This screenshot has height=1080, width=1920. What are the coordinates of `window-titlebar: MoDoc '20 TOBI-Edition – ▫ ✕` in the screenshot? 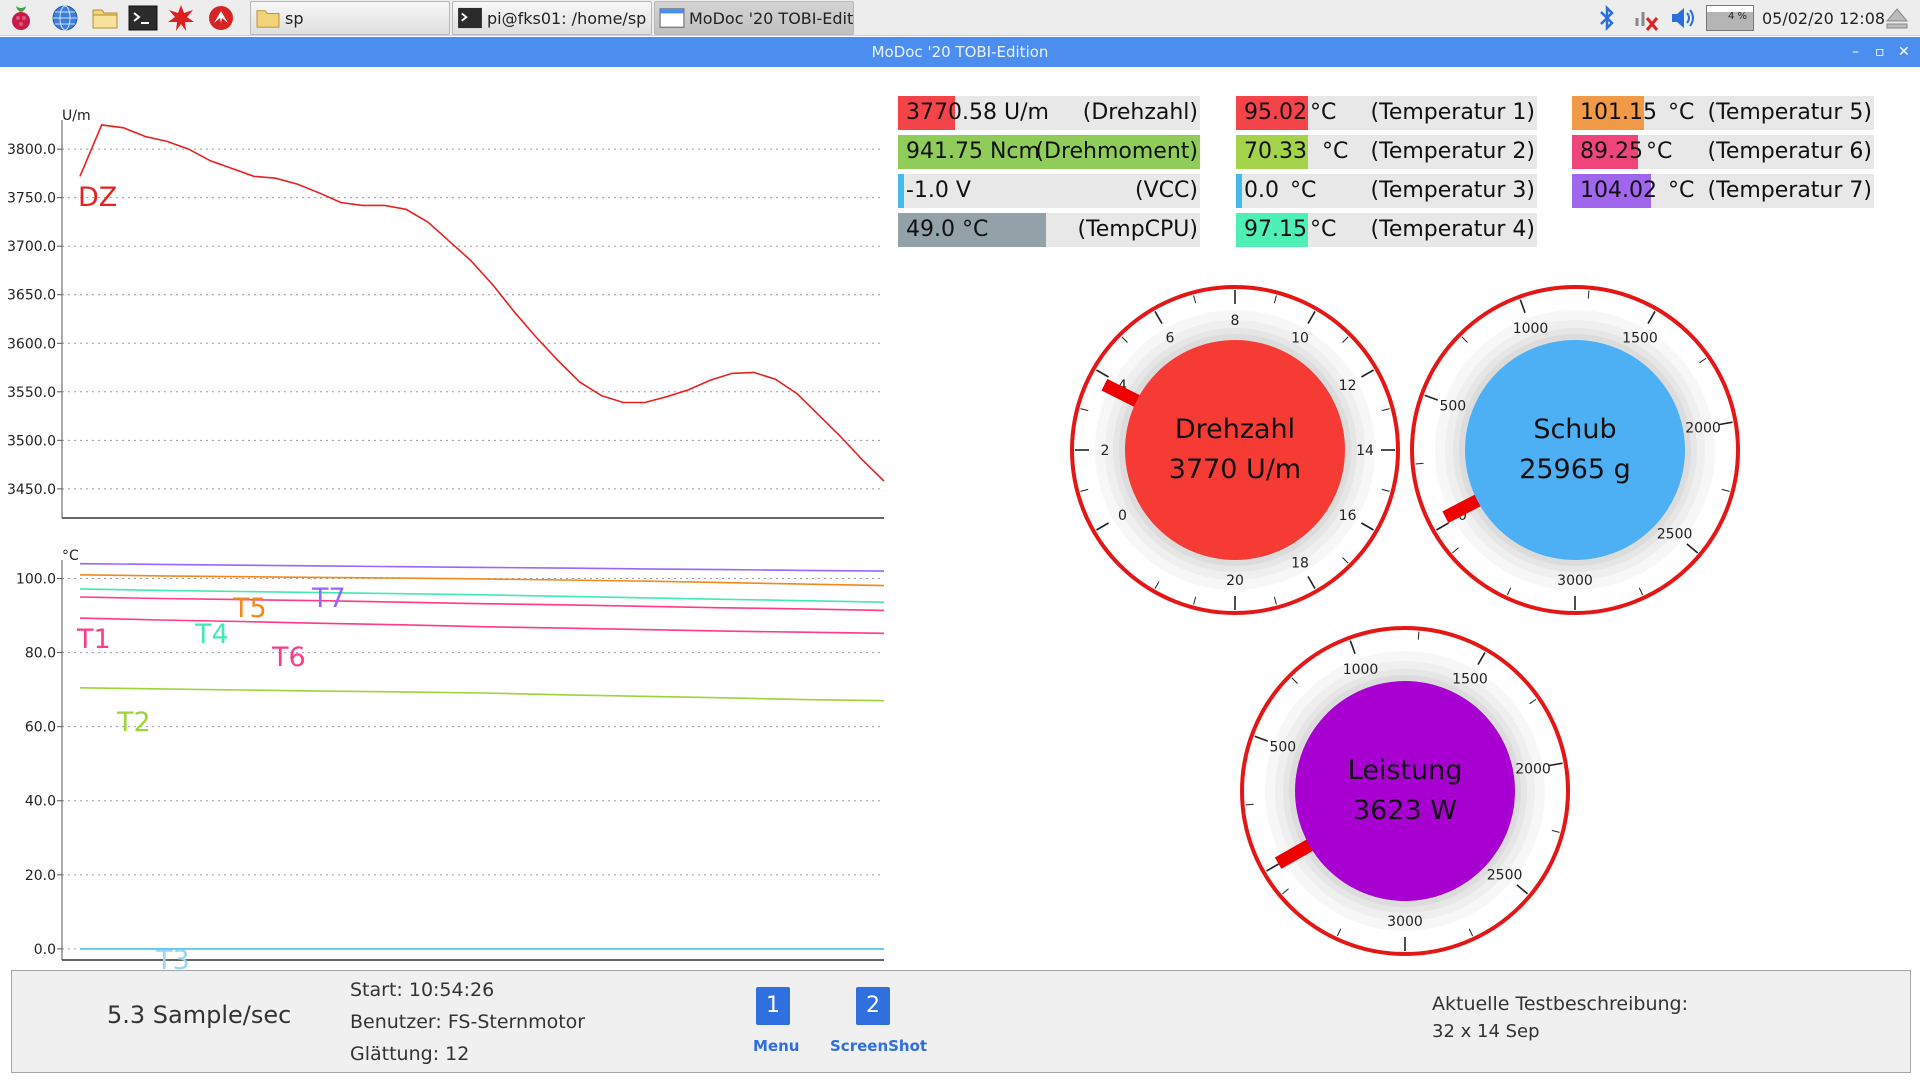 It's located at (960, 52).